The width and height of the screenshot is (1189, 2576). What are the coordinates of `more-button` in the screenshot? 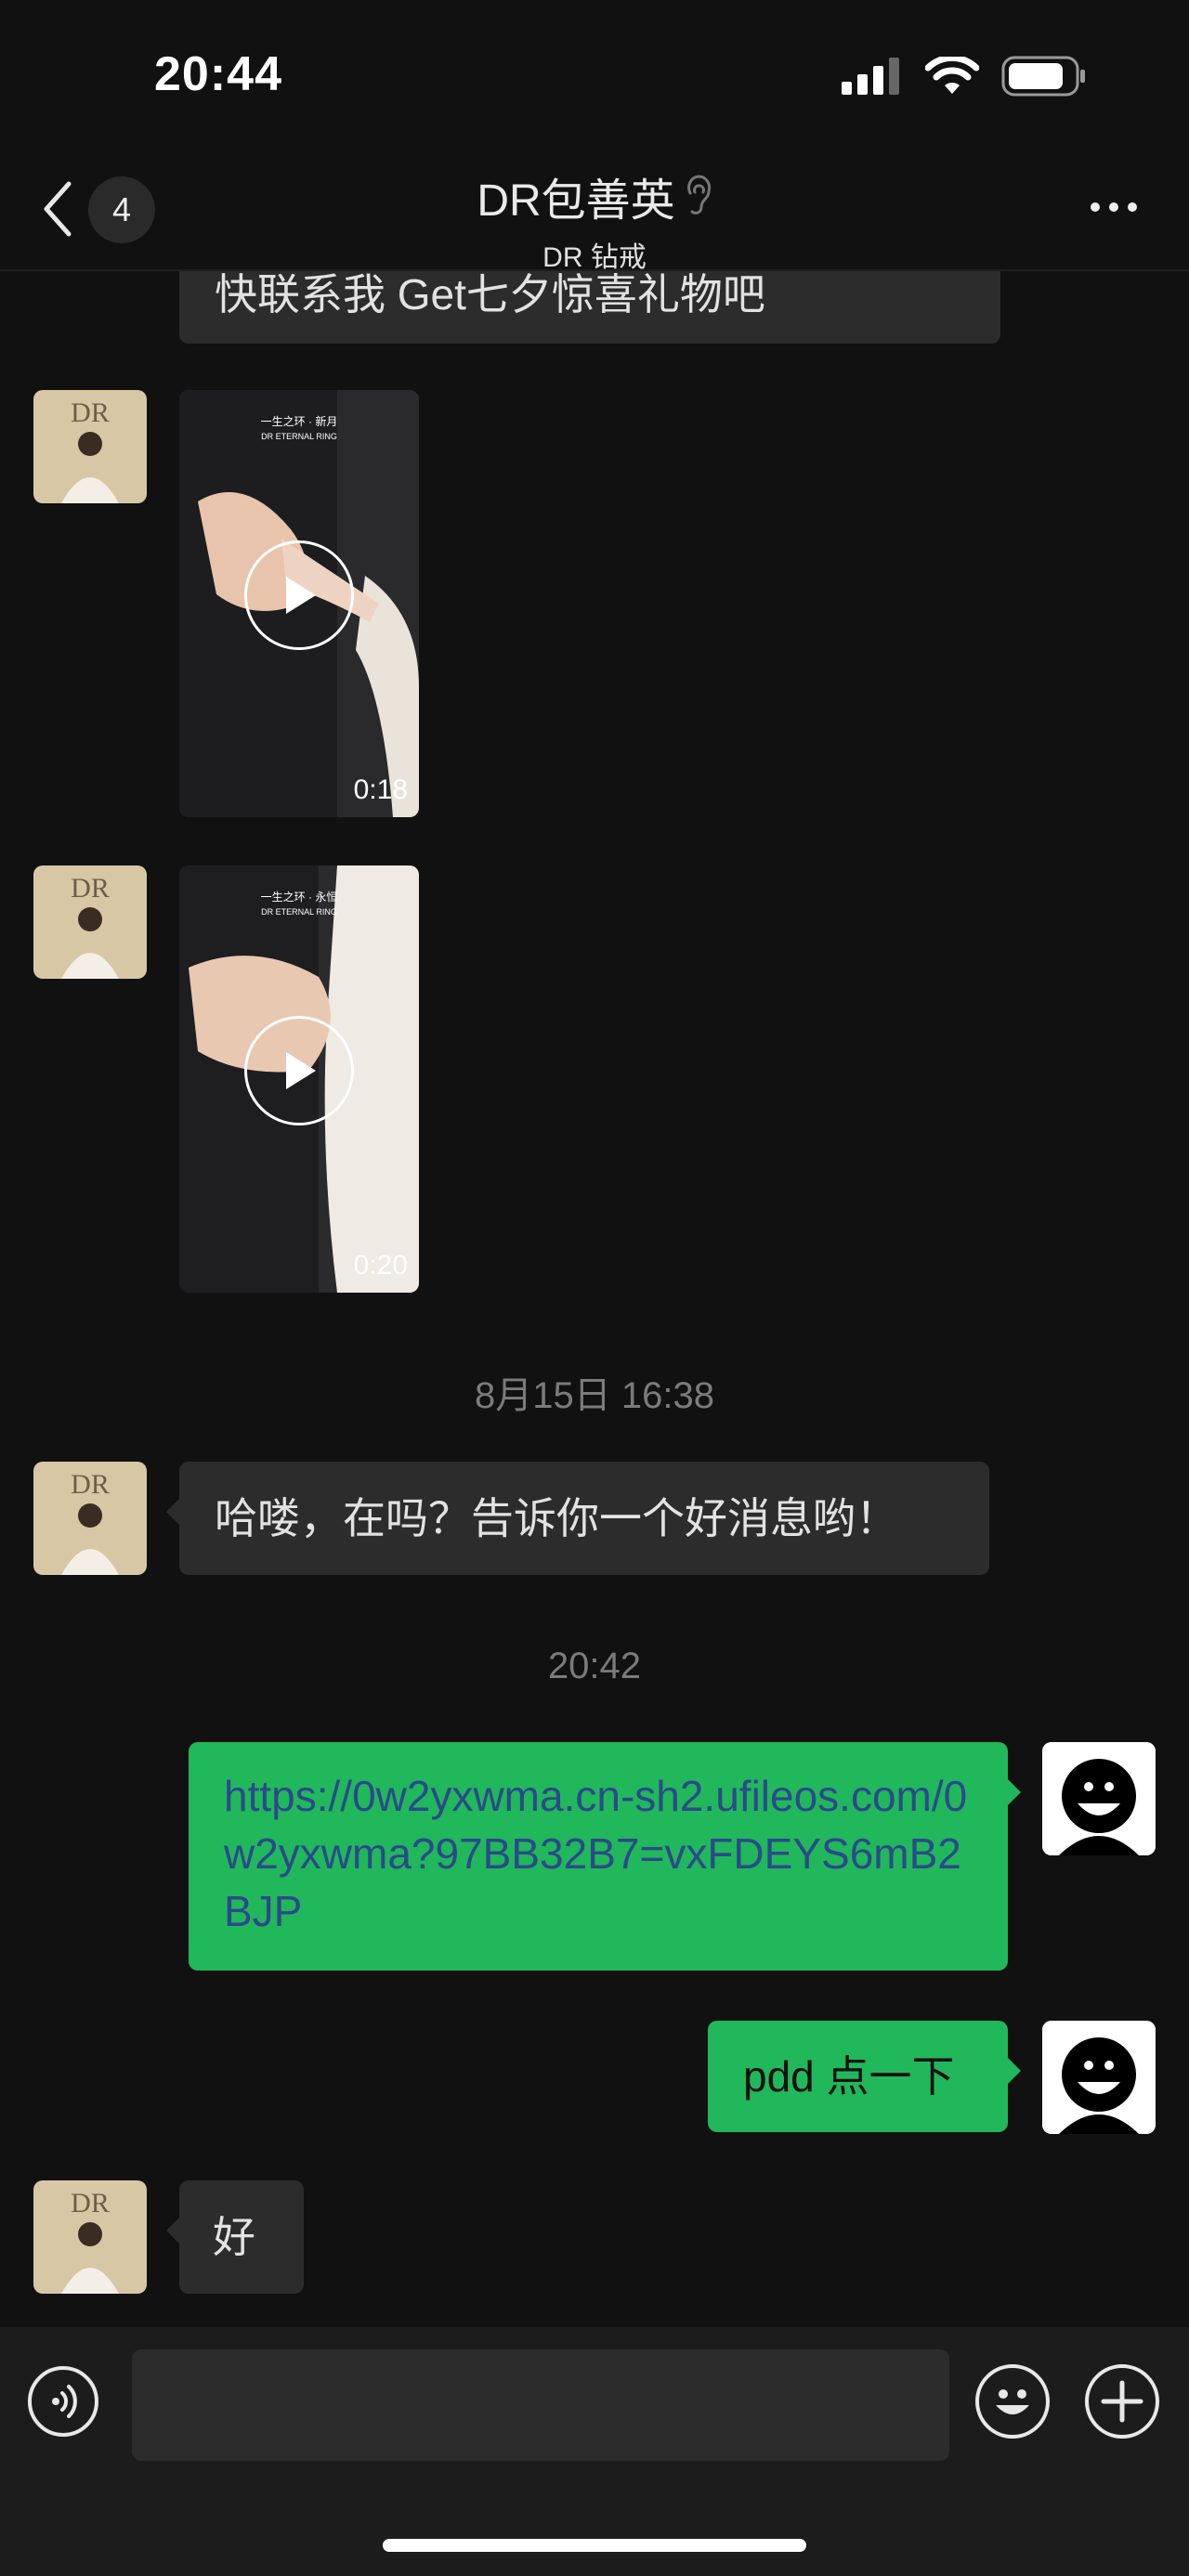 It's located at (1114, 207).